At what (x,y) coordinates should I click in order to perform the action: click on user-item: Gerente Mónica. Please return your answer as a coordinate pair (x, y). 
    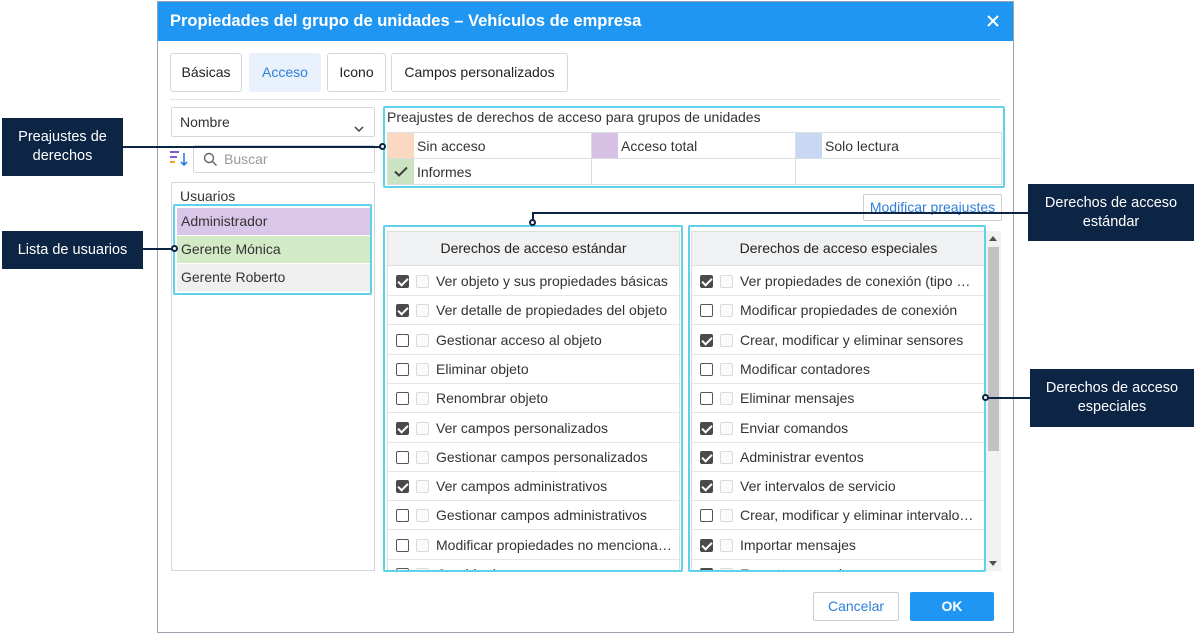
    Looking at the image, I should click on (273, 249).